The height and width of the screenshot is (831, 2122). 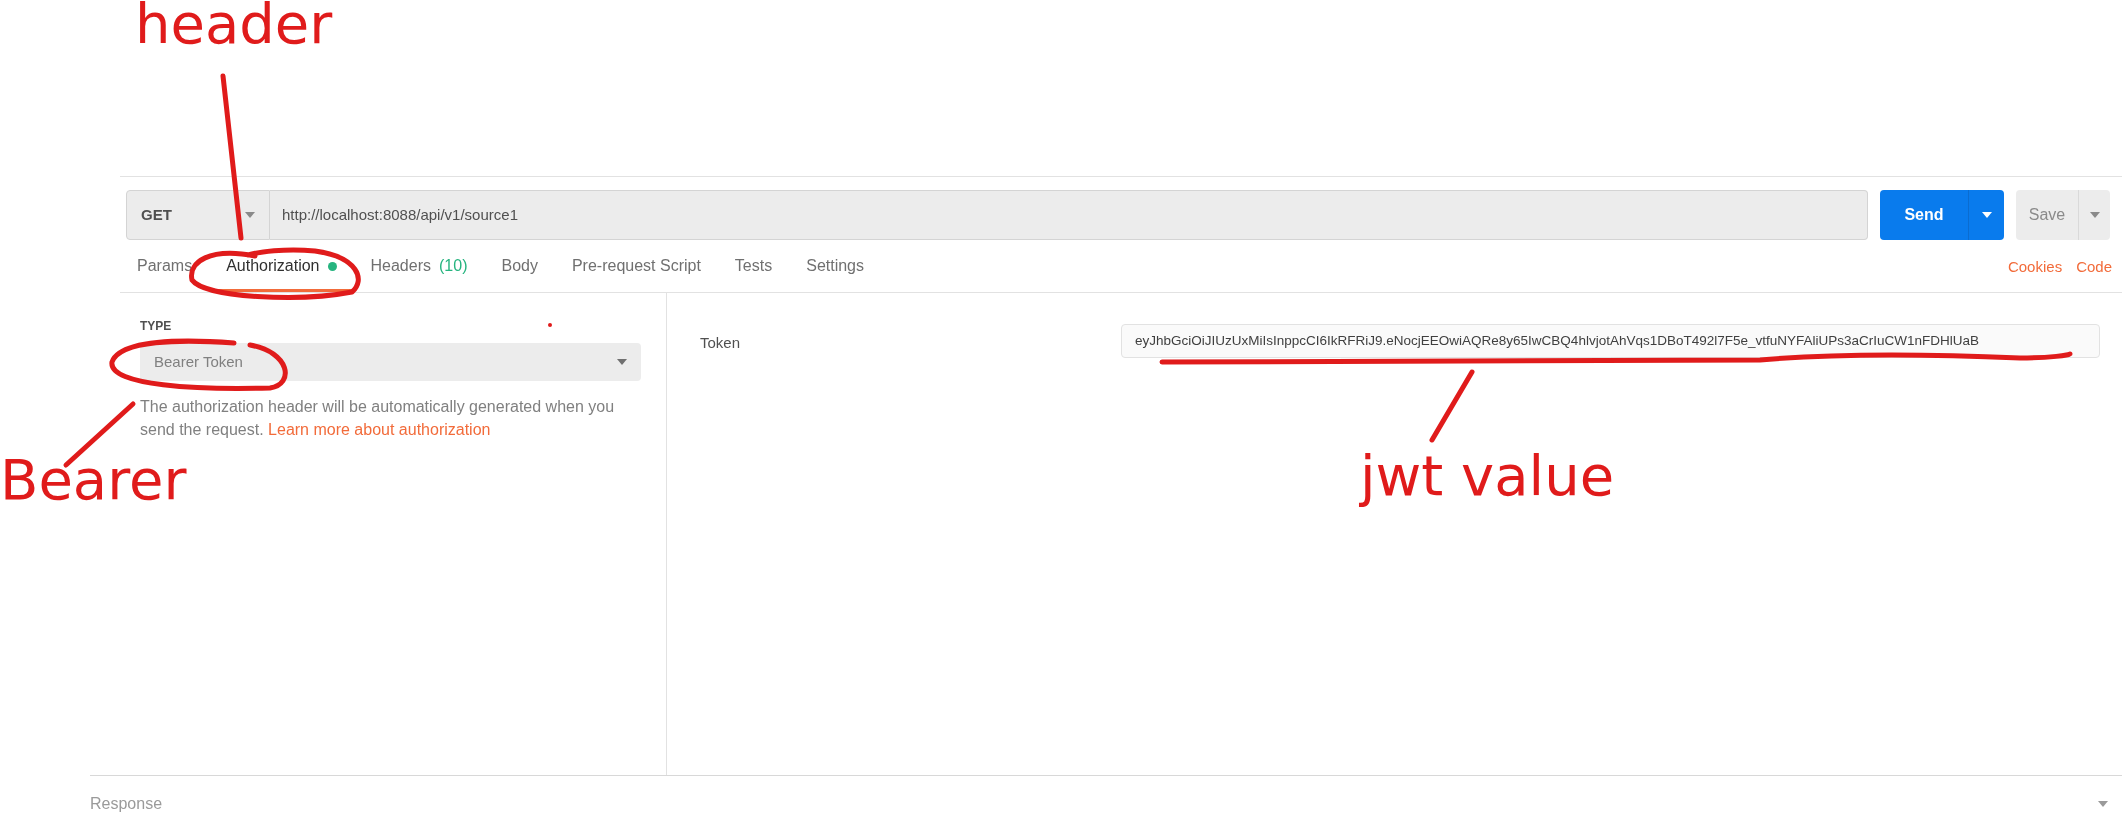 What do you see at coordinates (519, 266) in the screenshot?
I see `tab: Body` at bounding box center [519, 266].